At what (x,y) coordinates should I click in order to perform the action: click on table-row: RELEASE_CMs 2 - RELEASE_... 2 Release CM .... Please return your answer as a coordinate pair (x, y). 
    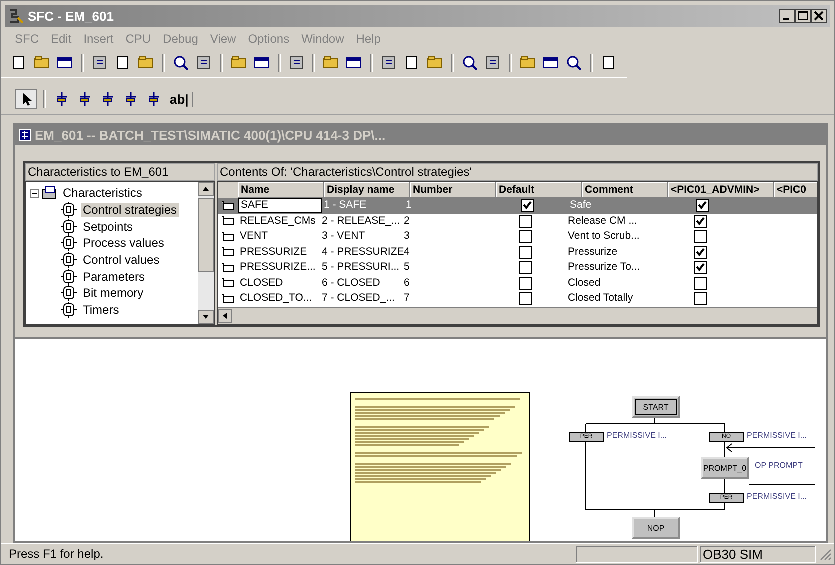
    Looking at the image, I should click on (517, 221).